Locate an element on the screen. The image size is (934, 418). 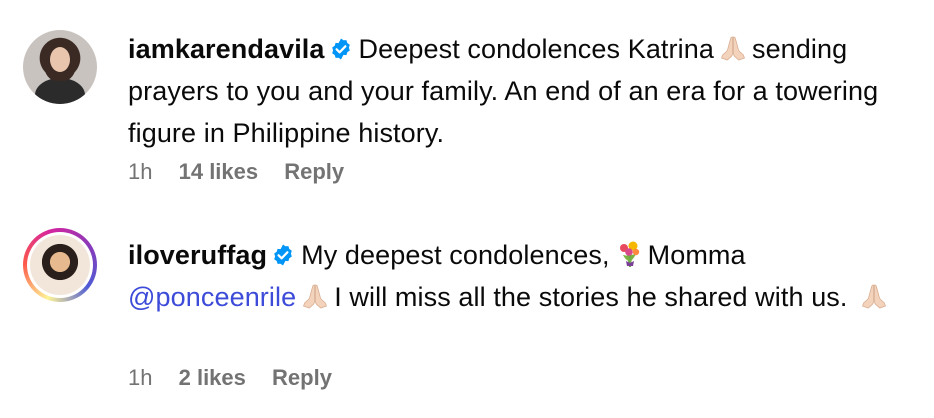
comment-body-part: Momma is located at coordinates (696, 255).